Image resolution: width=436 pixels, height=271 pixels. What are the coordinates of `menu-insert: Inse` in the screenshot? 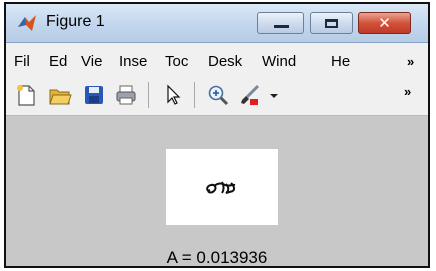 It's located at (133, 61).